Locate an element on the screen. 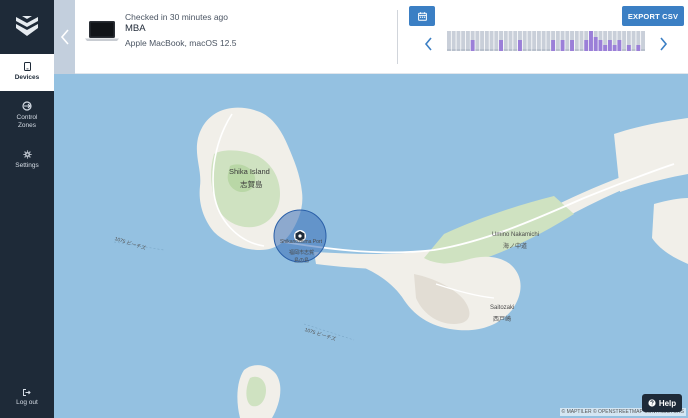  timeline-prev-icon is located at coordinates (429, 44).